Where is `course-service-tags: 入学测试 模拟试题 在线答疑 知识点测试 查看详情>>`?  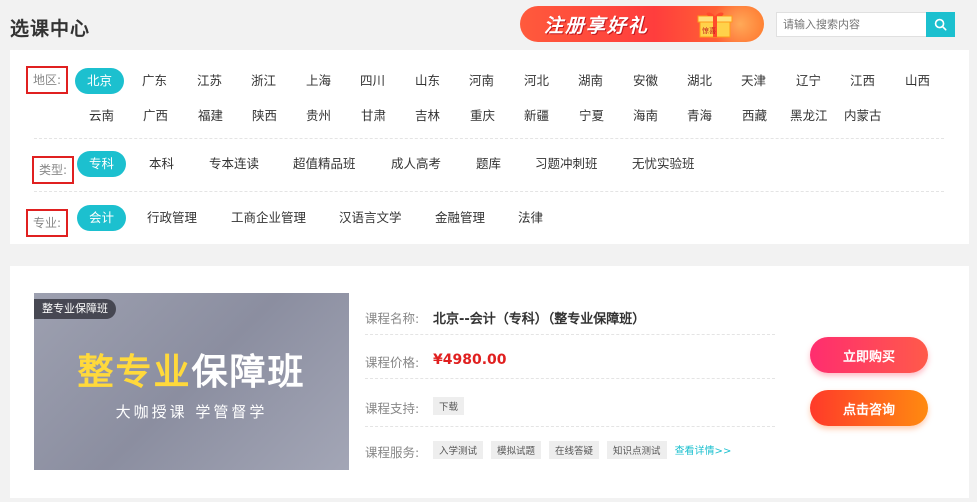 course-service-tags: 入学测试 模拟试题 在线答疑 知识点测试 查看详情>> is located at coordinates (582, 450).